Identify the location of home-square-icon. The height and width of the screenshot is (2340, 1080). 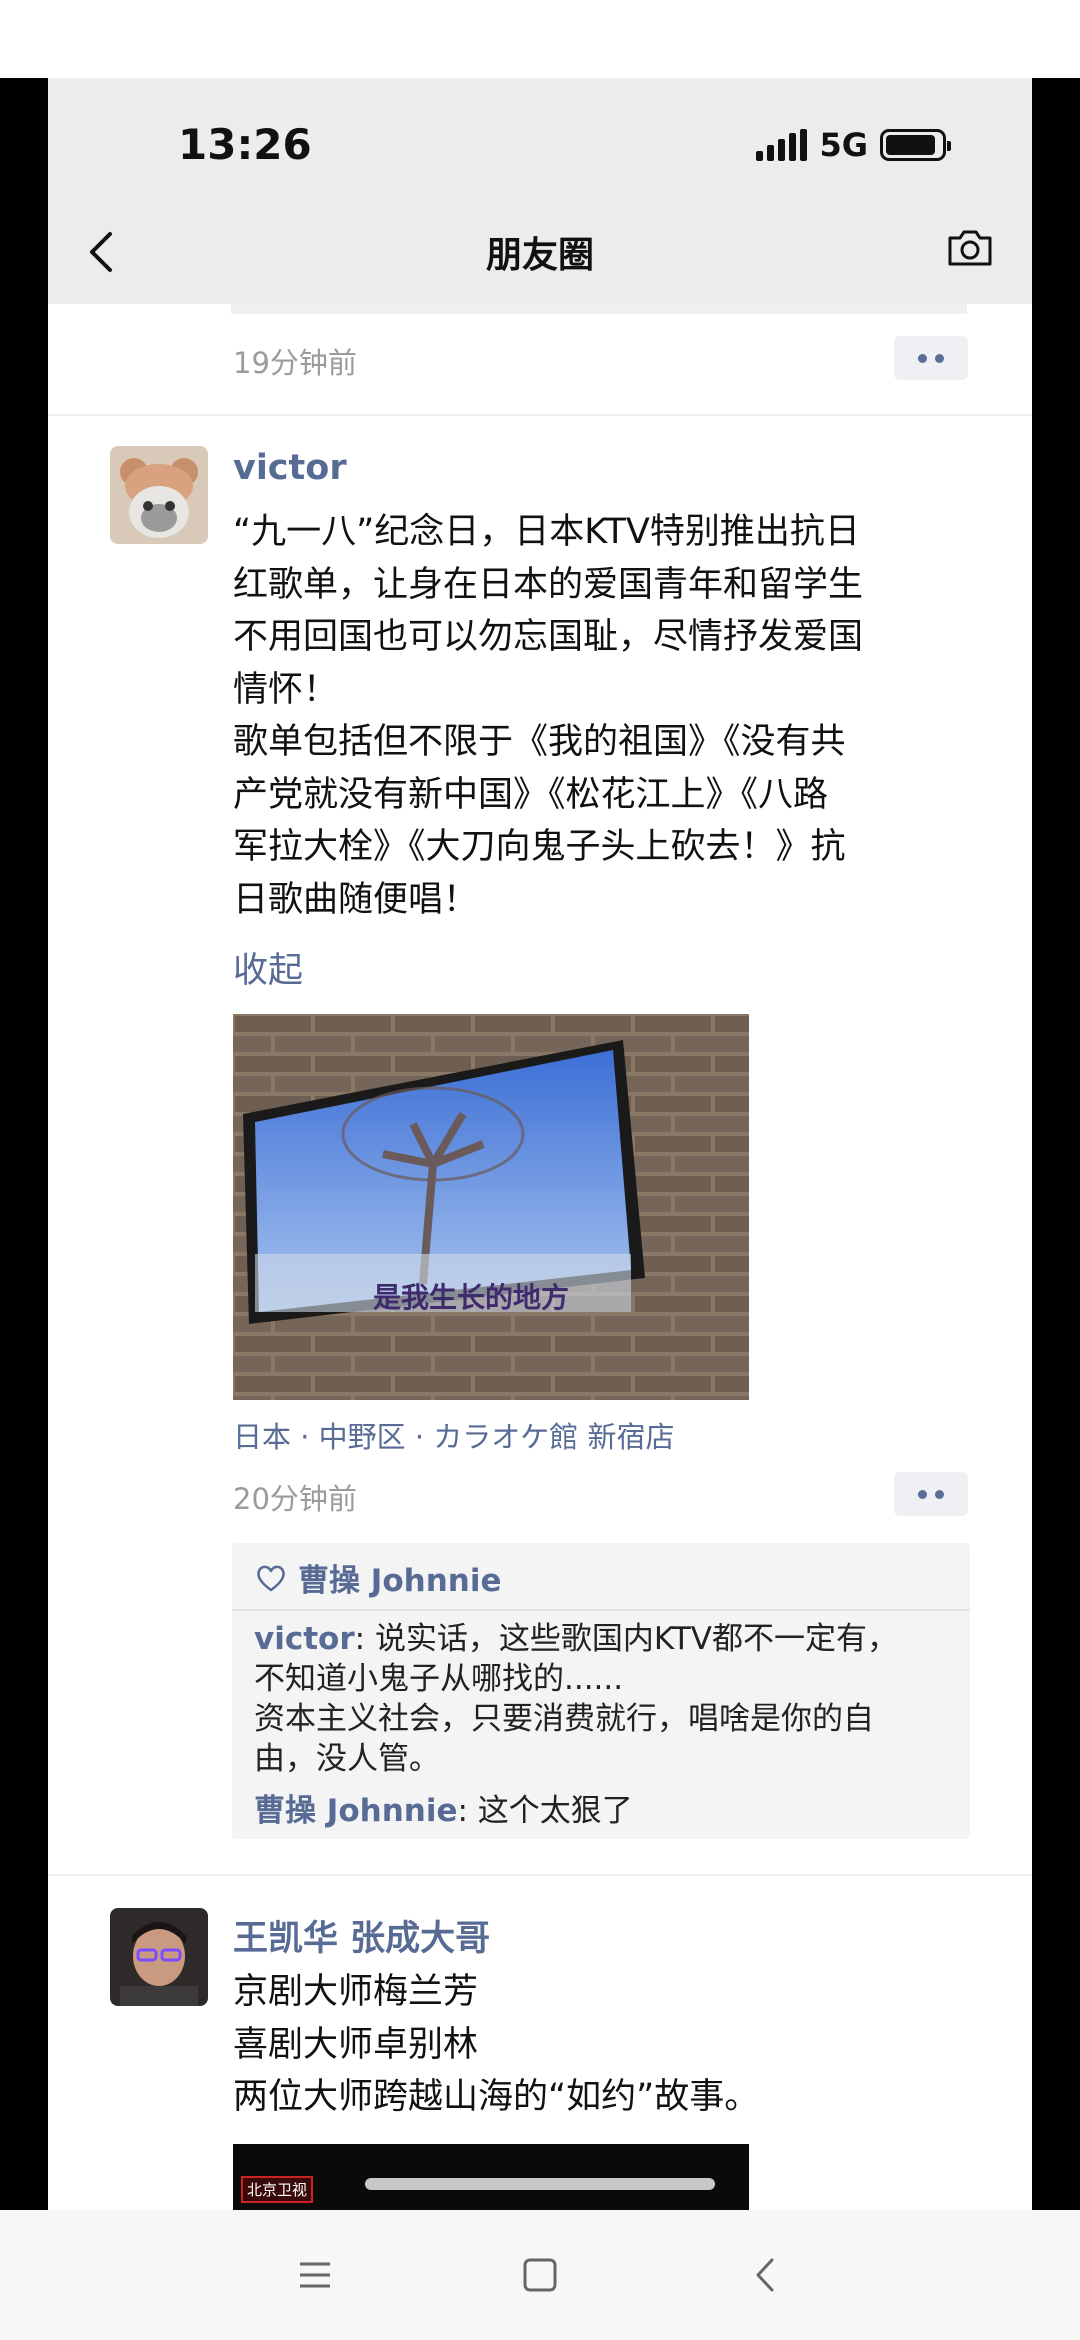
(540, 2275).